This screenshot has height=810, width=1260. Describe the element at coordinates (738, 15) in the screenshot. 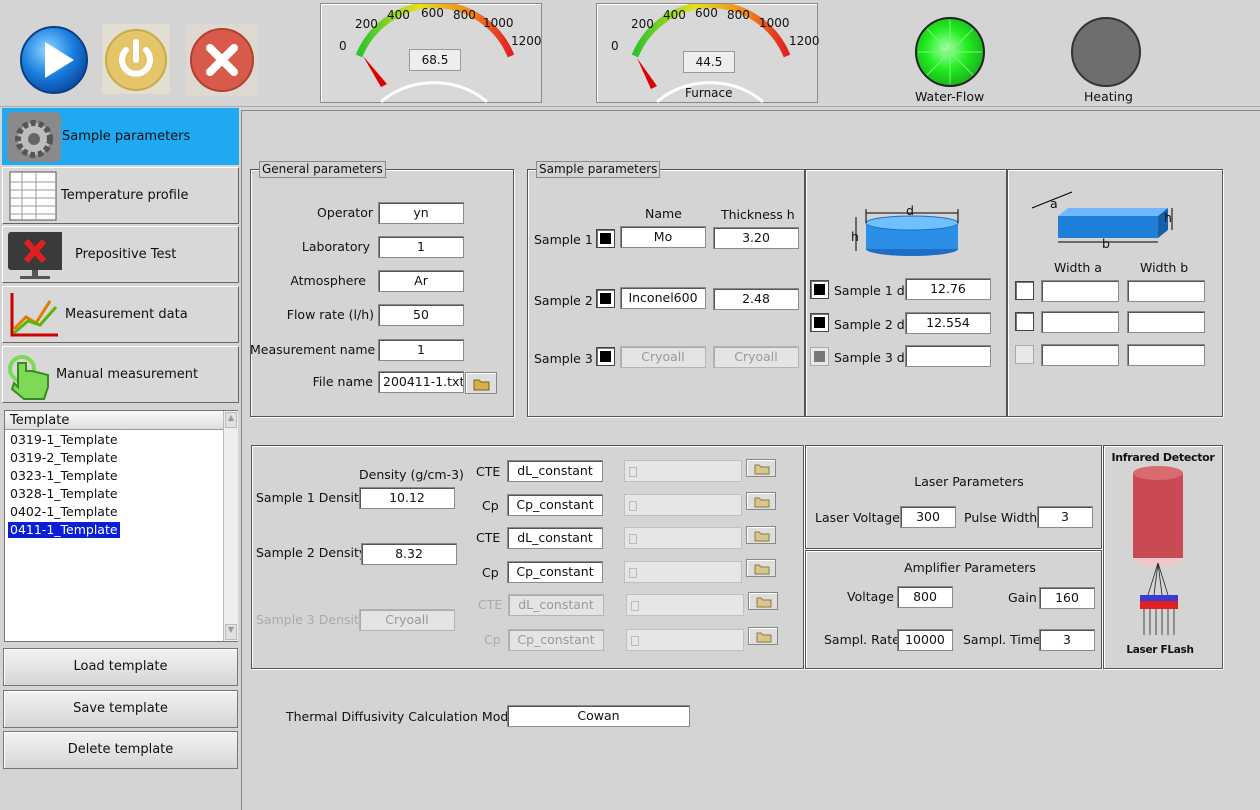

I see `gauge-2-tick-800: 800` at that location.